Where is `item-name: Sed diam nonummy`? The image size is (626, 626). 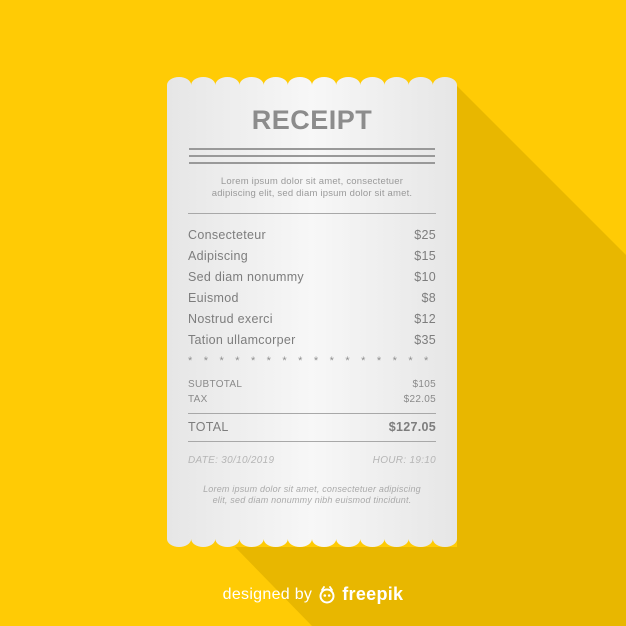
item-name: Sed diam nonummy is located at coordinates (246, 277).